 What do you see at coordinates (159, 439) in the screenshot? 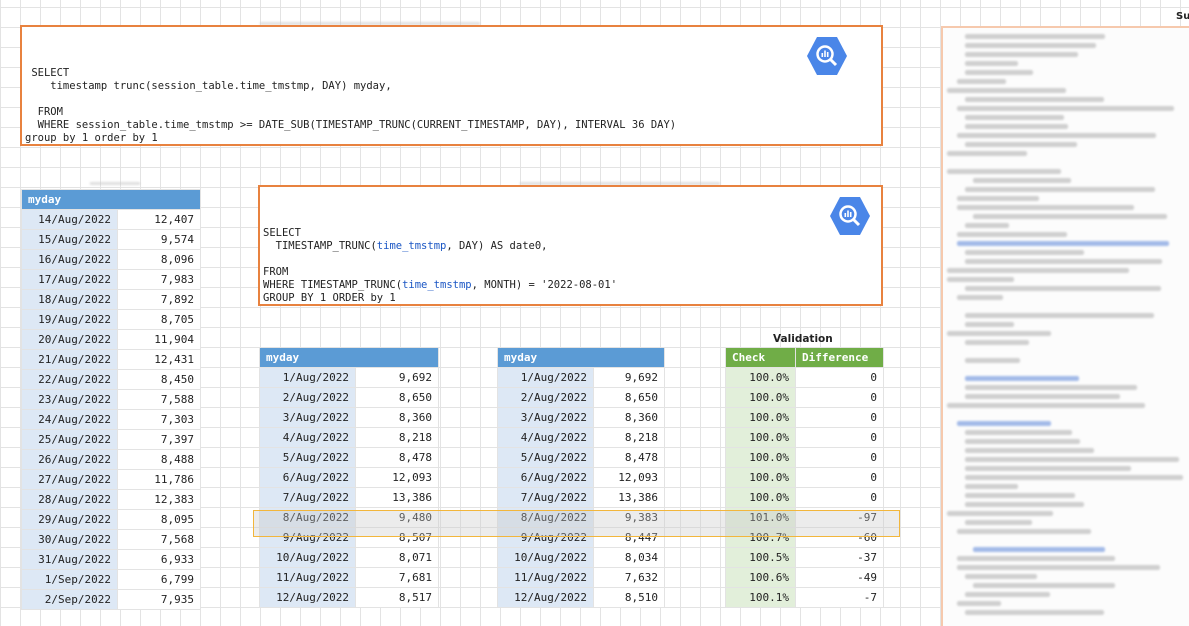
I see `value-cell: 7,397` at bounding box center [159, 439].